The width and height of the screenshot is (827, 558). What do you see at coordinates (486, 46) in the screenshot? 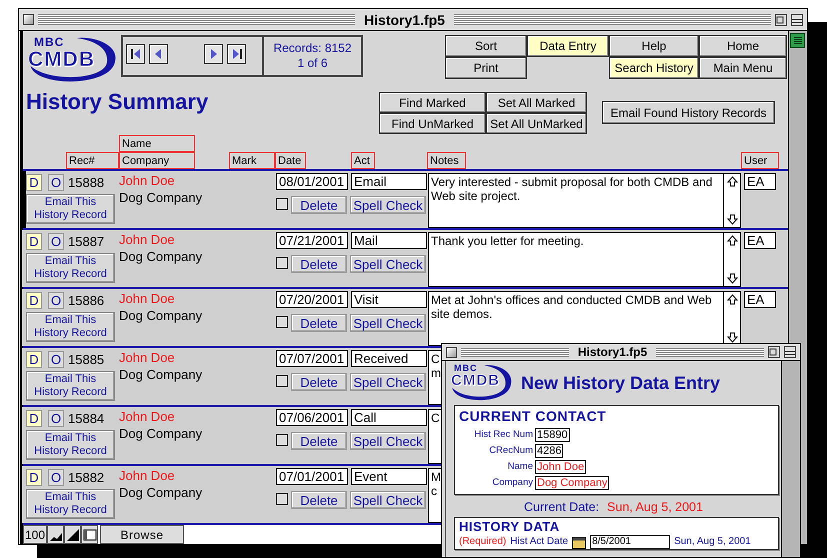
I see `menu-button: Sort` at bounding box center [486, 46].